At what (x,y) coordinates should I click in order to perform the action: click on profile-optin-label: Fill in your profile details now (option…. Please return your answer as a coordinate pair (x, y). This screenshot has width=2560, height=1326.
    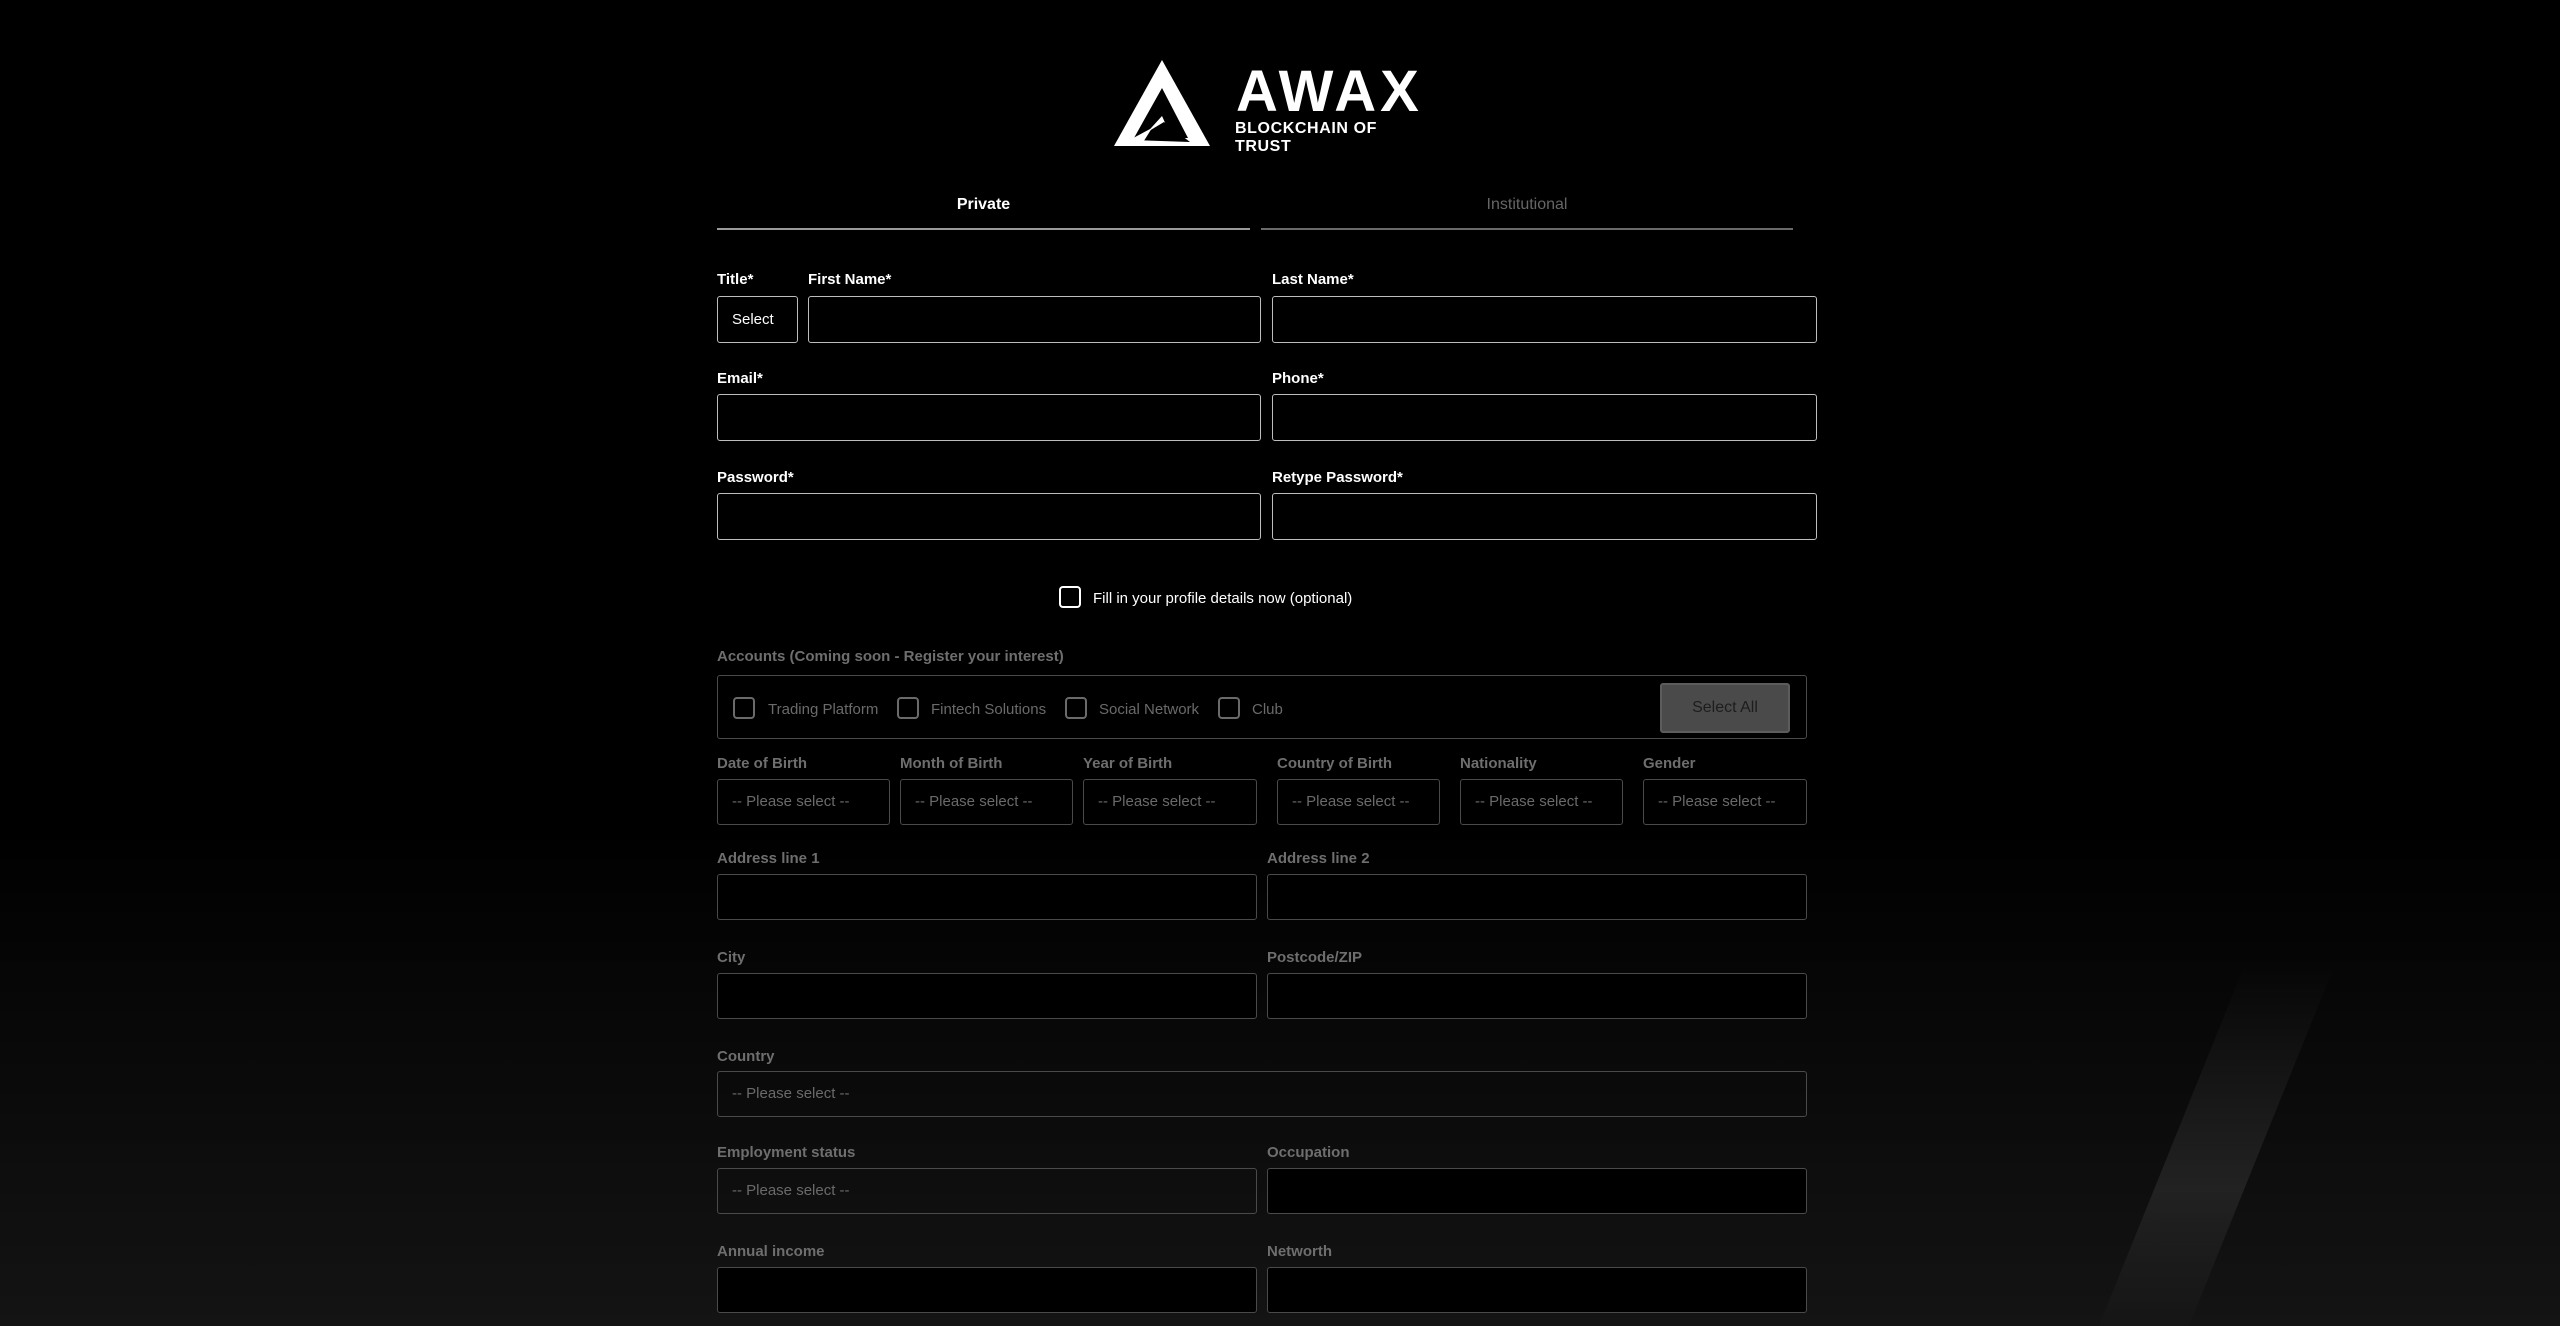
    Looking at the image, I should click on (1223, 598).